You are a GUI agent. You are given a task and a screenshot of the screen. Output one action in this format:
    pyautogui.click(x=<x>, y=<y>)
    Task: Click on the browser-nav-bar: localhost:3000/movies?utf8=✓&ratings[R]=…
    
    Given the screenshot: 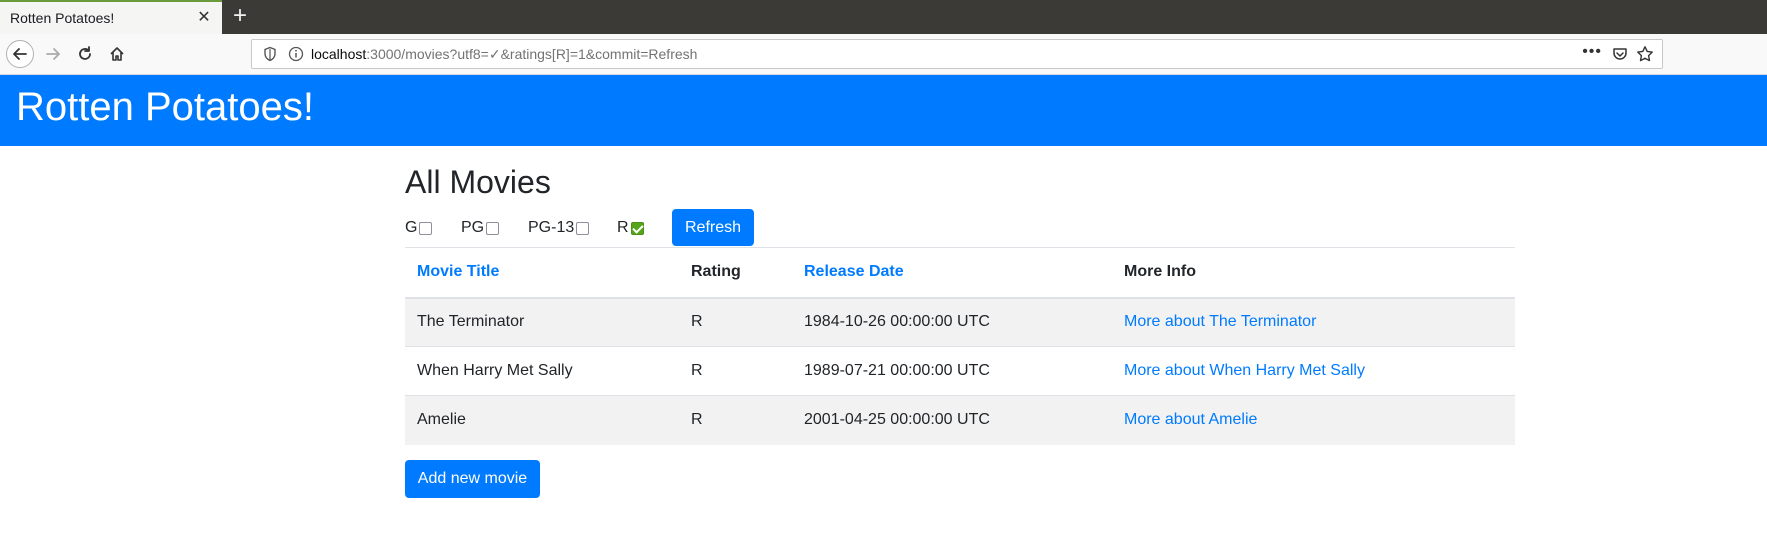 What is the action you would take?
    pyautogui.click(x=883, y=54)
    